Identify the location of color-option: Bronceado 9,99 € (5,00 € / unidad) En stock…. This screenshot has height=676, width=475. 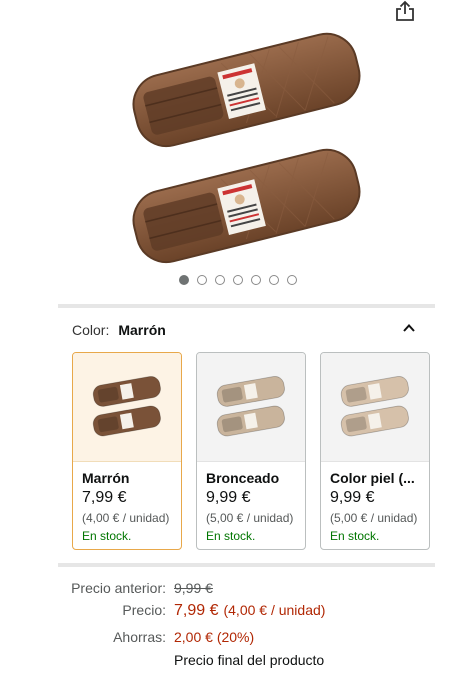
(251, 451).